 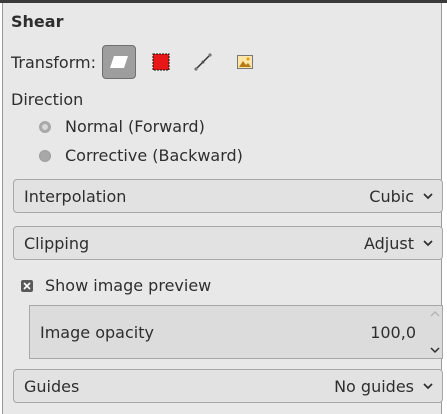 What do you see at coordinates (135, 126) in the screenshot?
I see `direction-normal-label: Normal (Forward)` at bounding box center [135, 126].